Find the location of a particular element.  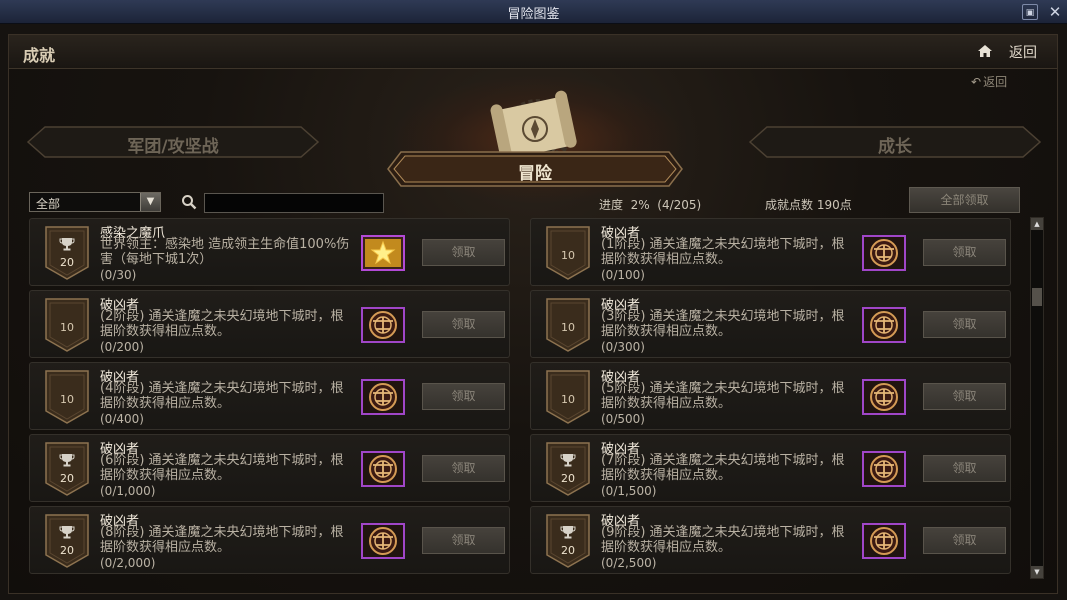

achievement-progress: (0/1,500) is located at coordinates (629, 491).